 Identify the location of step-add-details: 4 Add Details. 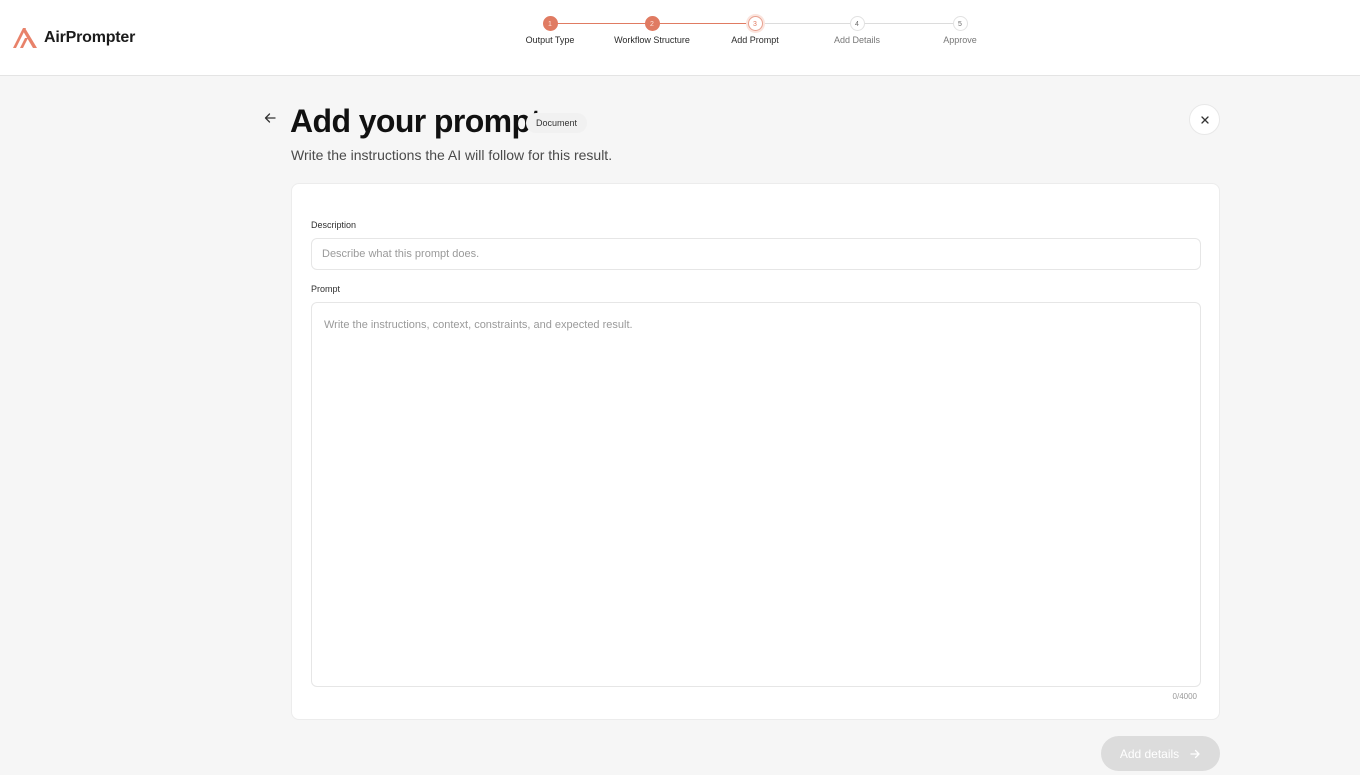
(857, 30).